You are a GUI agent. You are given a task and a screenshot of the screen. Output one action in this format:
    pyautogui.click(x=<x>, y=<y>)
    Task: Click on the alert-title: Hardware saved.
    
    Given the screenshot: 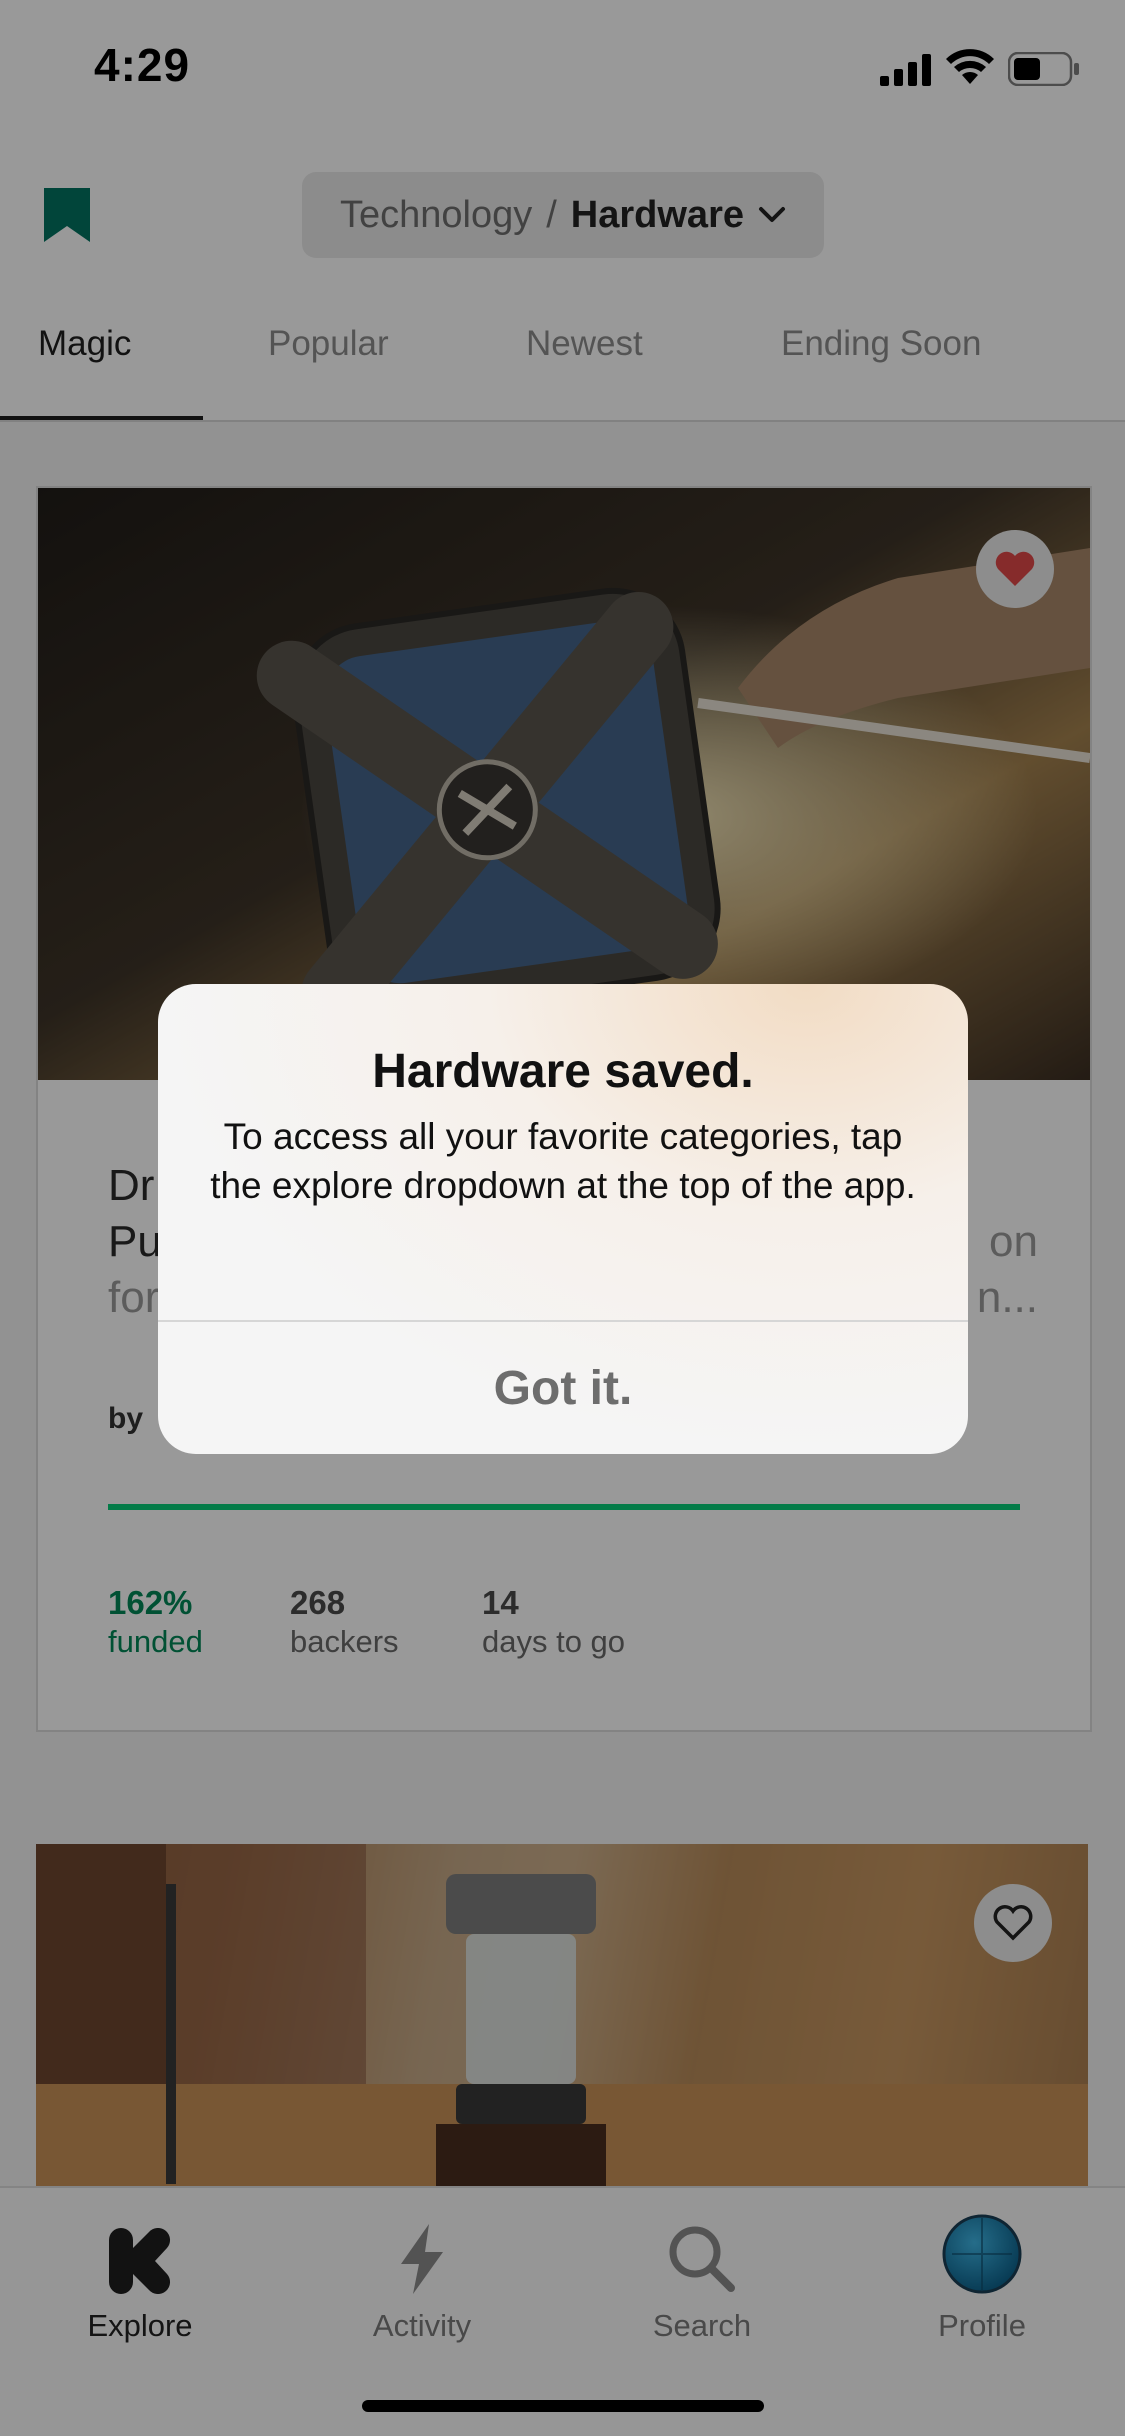 What is the action you would take?
    pyautogui.click(x=563, y=1071)
    